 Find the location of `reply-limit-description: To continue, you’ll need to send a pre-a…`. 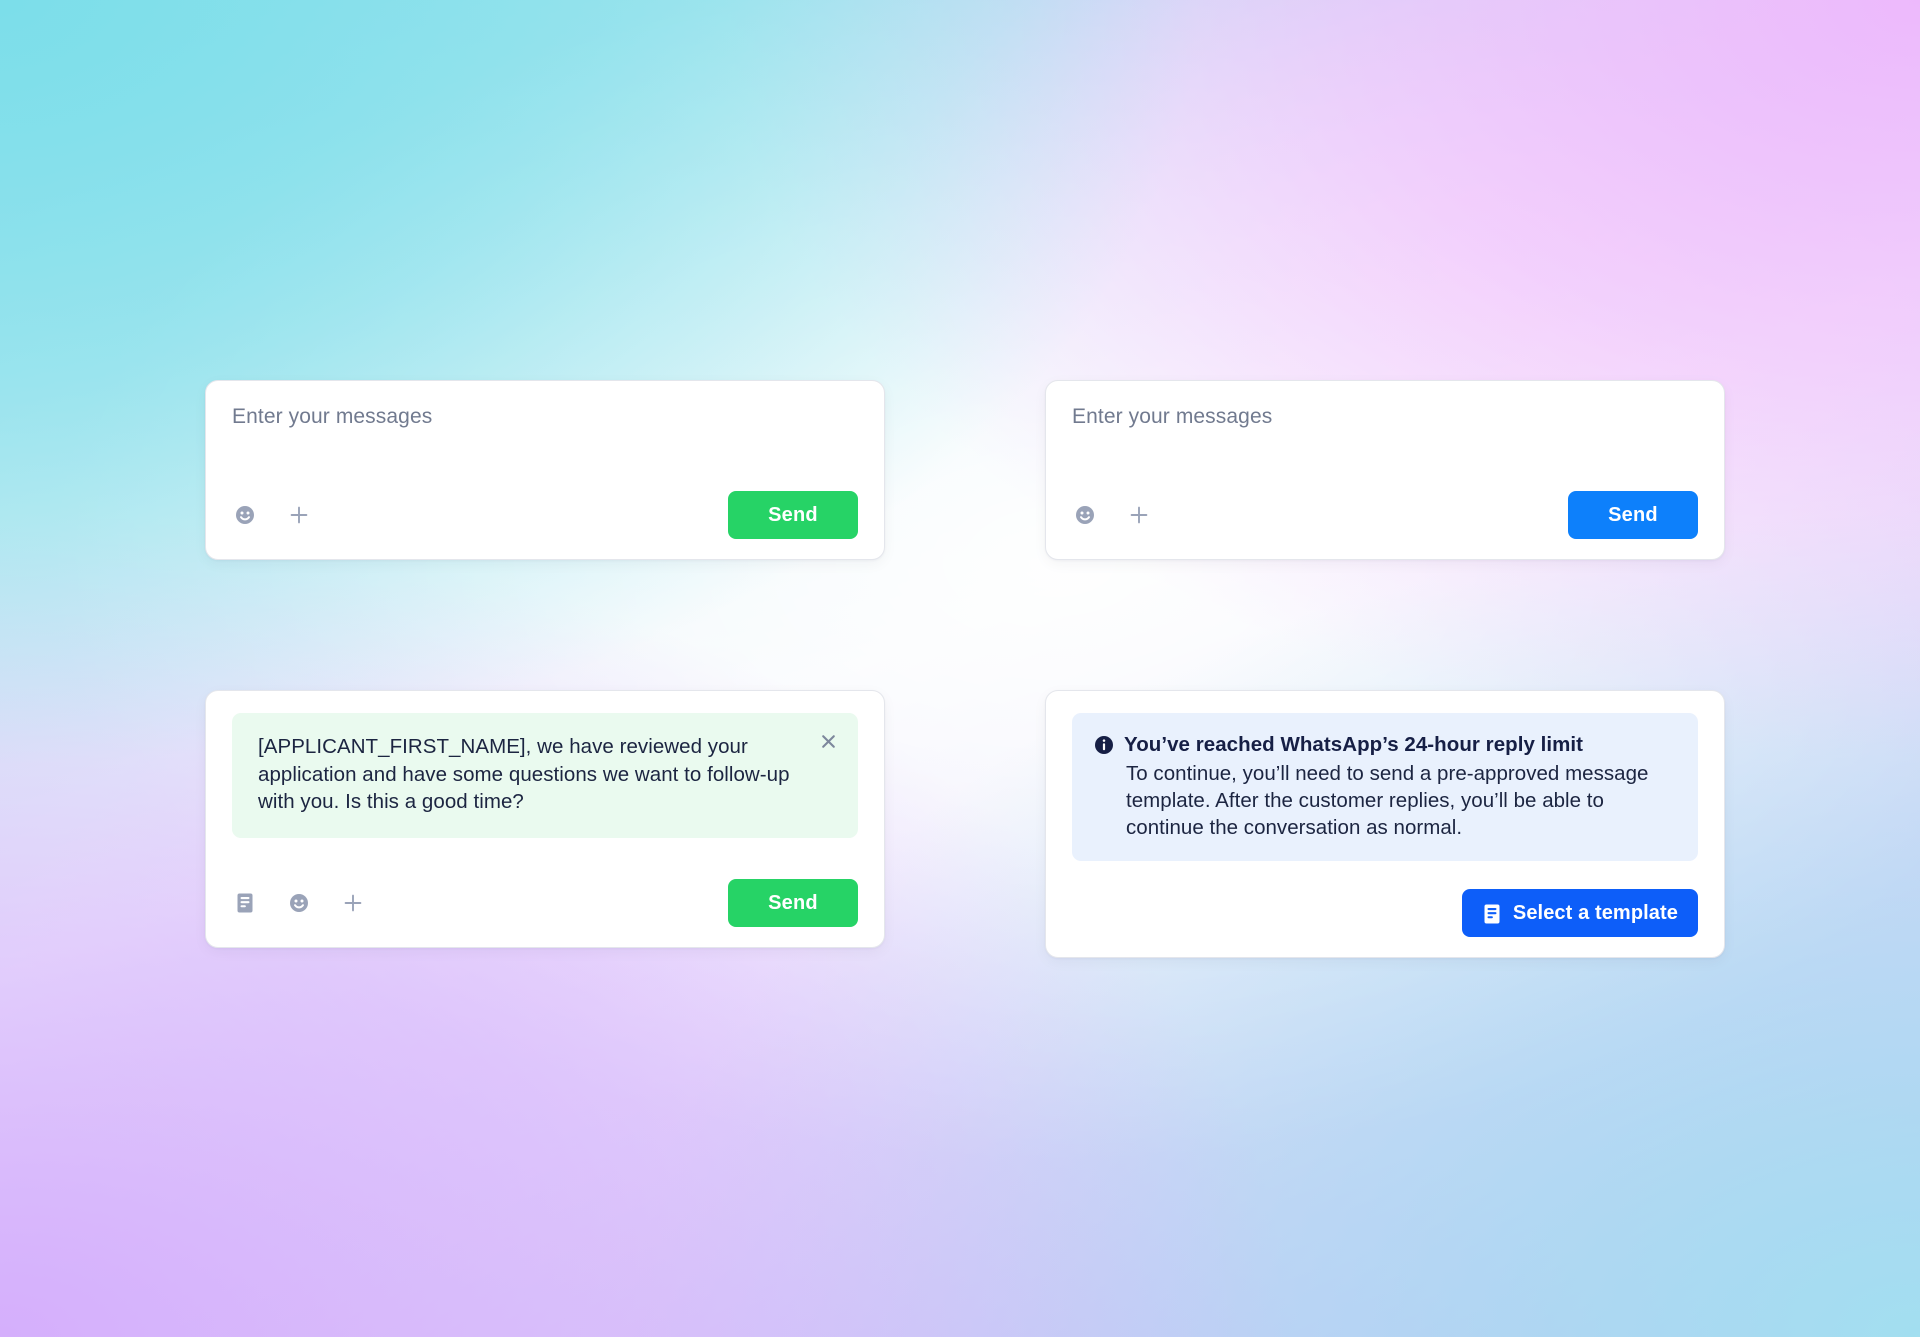

reply-limit-description: To continue, you’ll need to send a pre-a… is located at coordinates (1387, 800).